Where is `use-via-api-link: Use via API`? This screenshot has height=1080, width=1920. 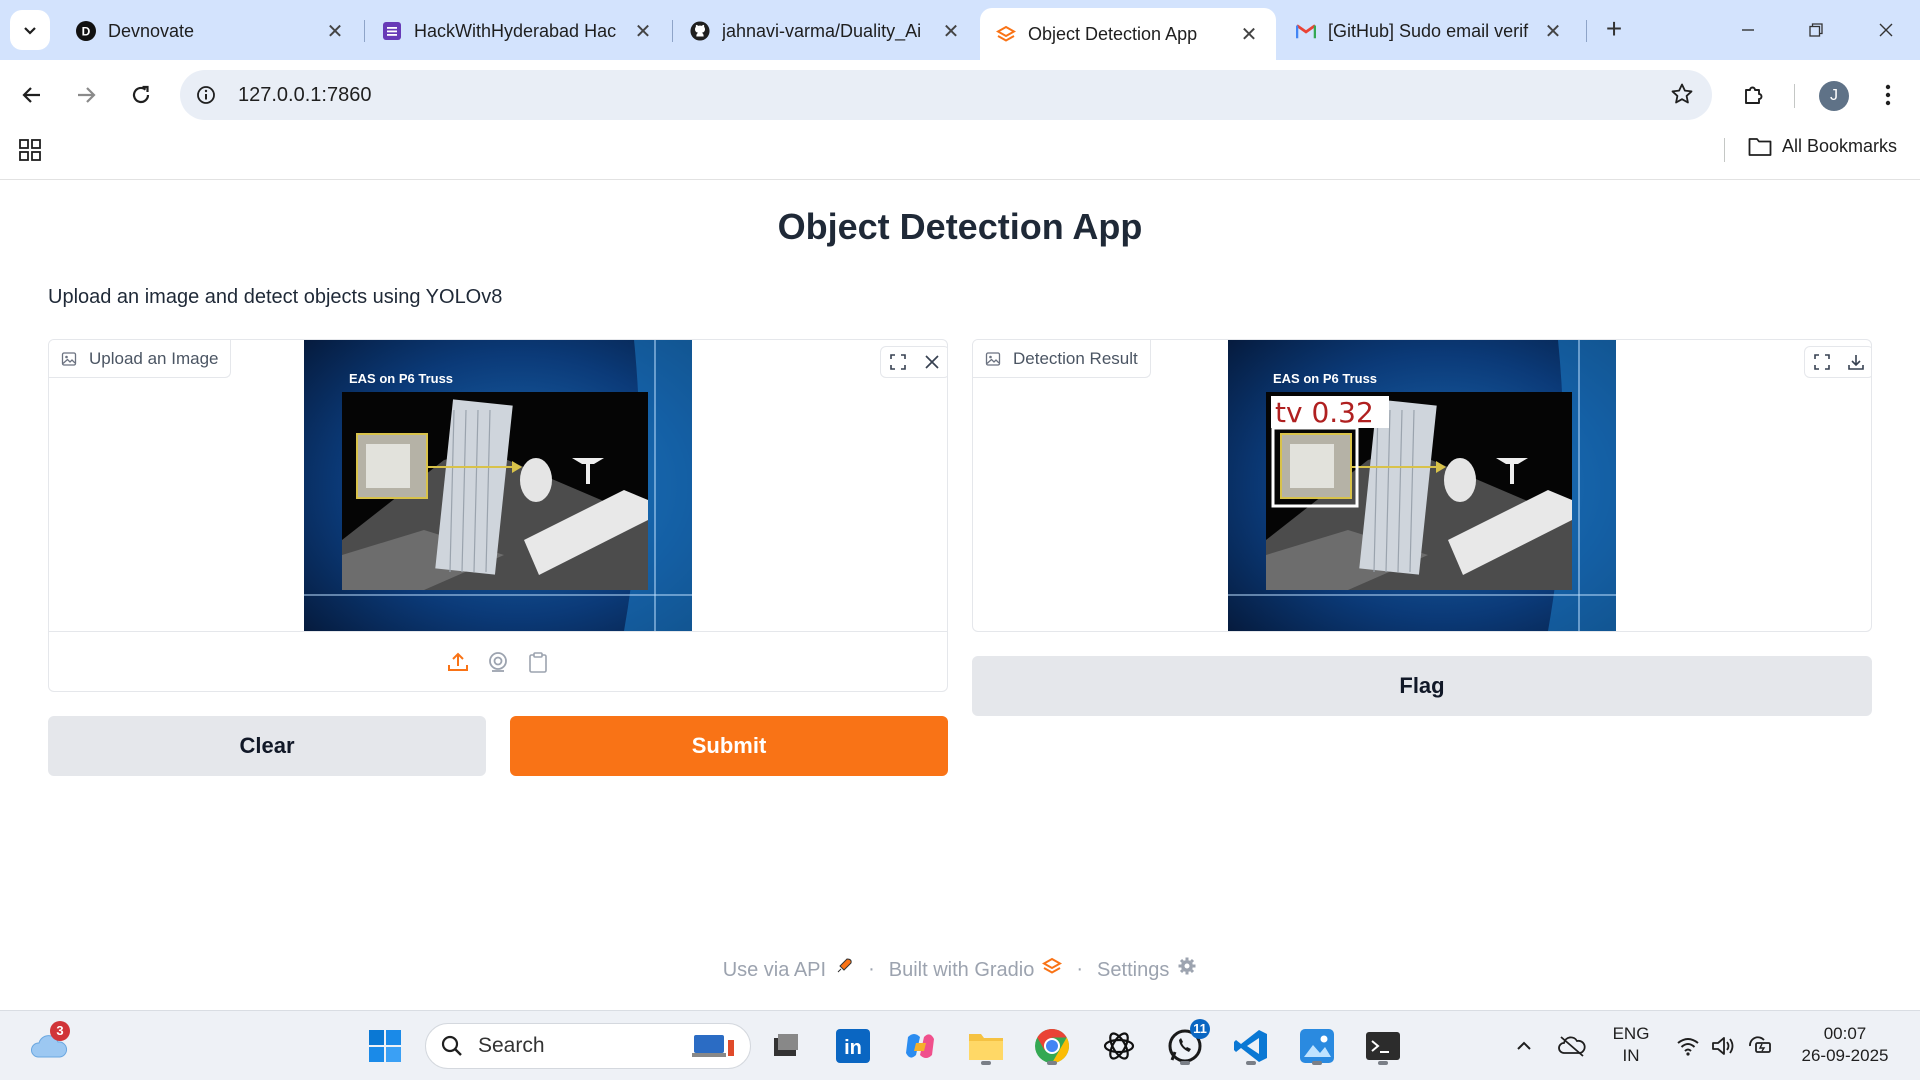 use-via-api-link: Use via API is located at coordinates (788, 969).